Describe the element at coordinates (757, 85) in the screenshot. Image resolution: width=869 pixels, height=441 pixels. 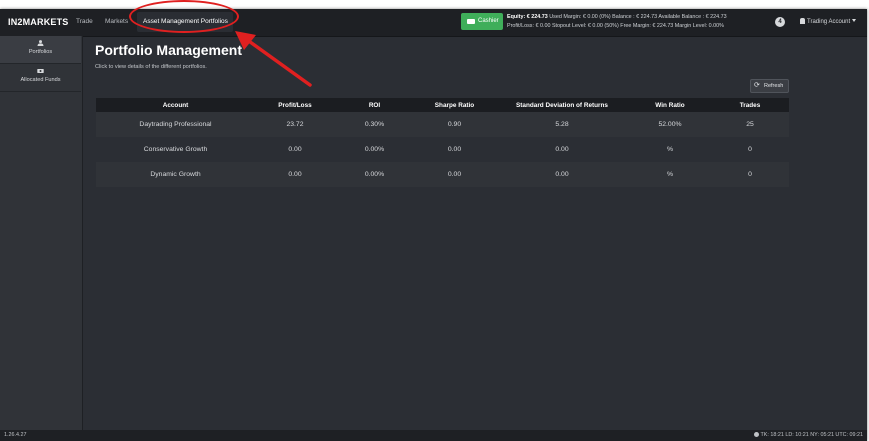
I see `refresh-icon: ⟳` at that location.